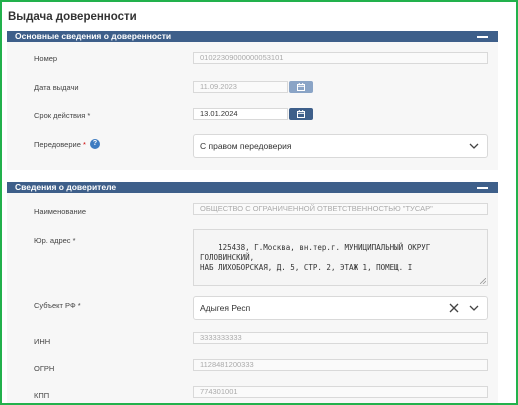  Describe the element at coordinates (55, 240) in the screenshot. I see `address-label: Юр. адрес *` at that location.